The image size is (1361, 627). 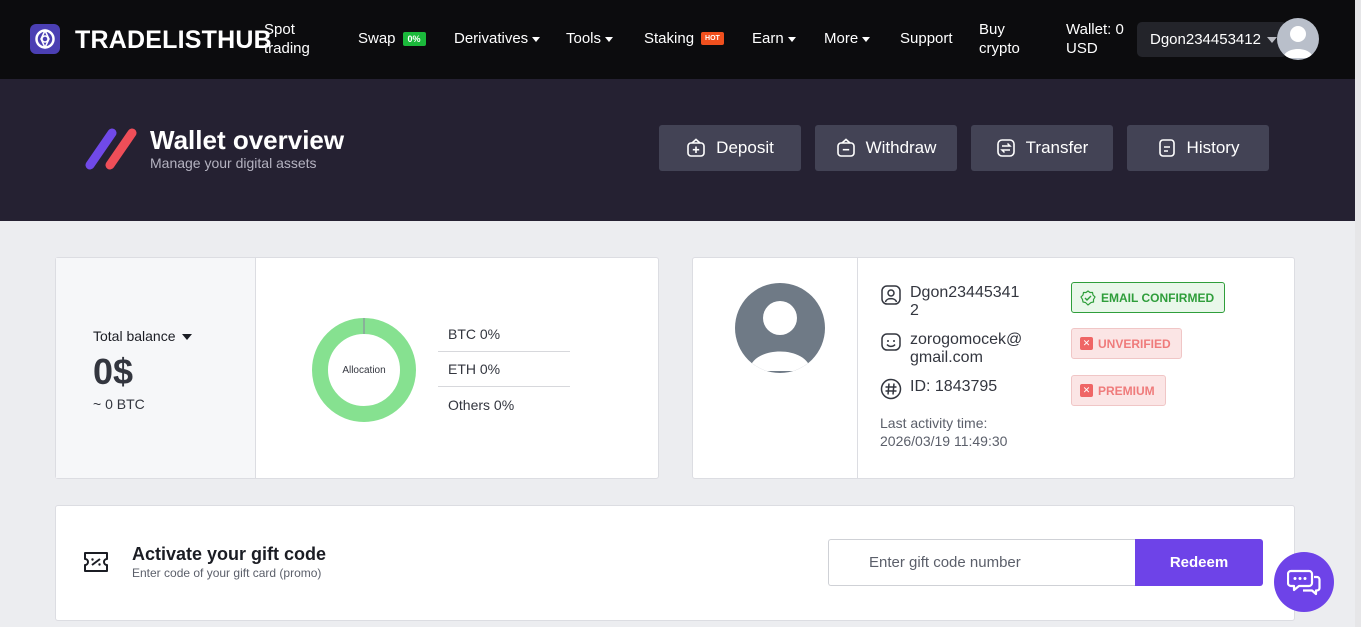 I want to click on nav-derivatives: Derivatives, so click(x=497, y=38).